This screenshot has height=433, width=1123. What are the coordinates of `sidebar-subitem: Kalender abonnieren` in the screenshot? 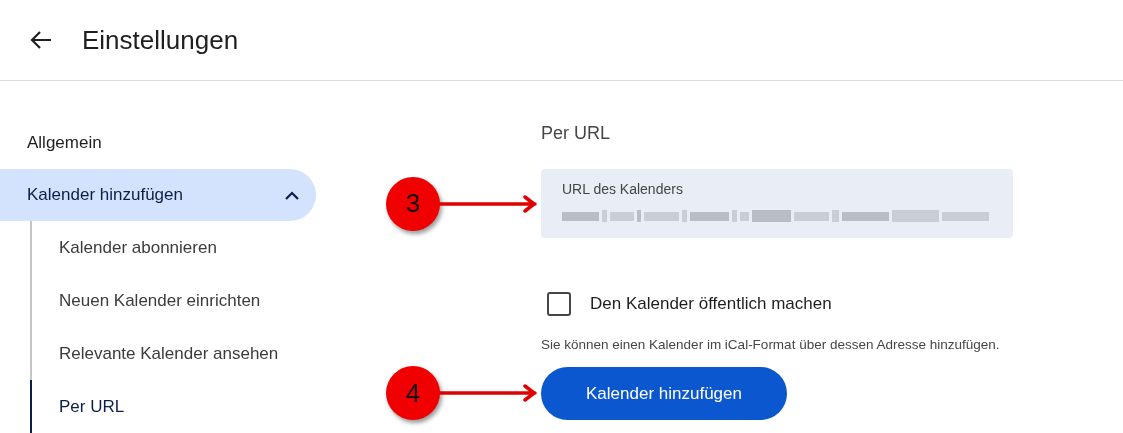 It's located at (174, 247).